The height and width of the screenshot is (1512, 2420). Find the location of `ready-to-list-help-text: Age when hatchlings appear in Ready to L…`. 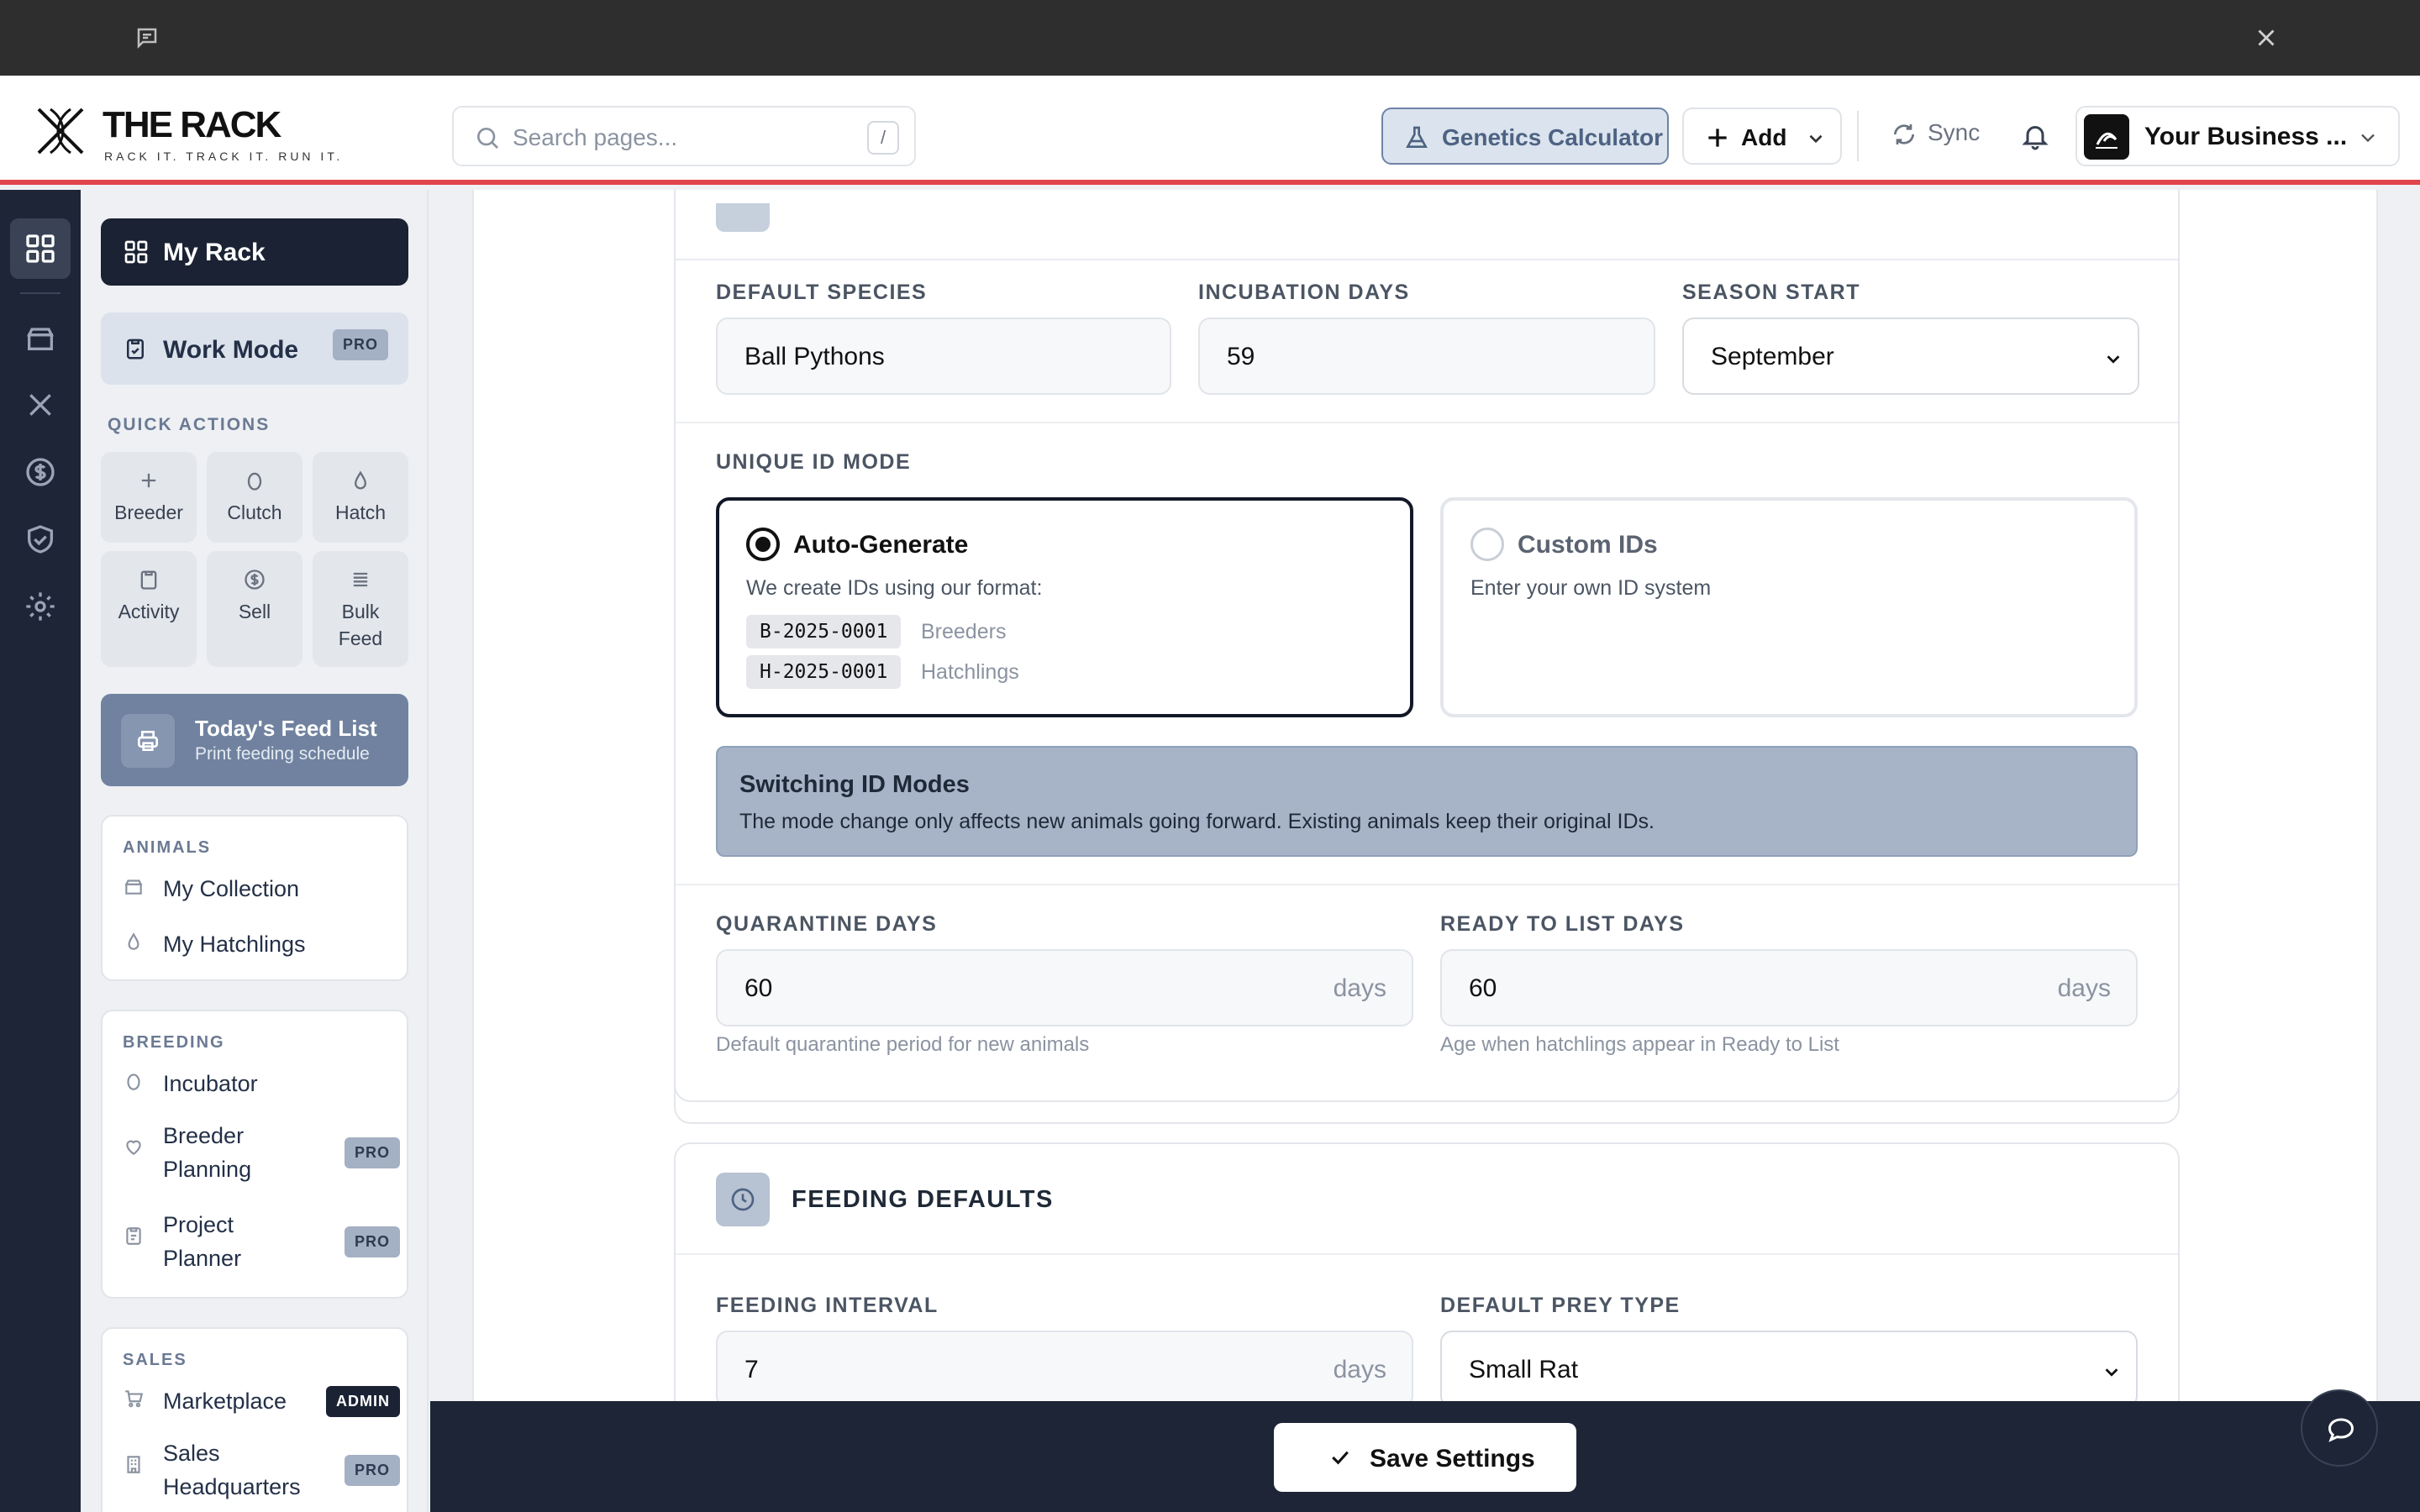

ready-to-list-help-text: Age when hatchlings appear in Ready to L… is located at coordinates (1639, 1044).